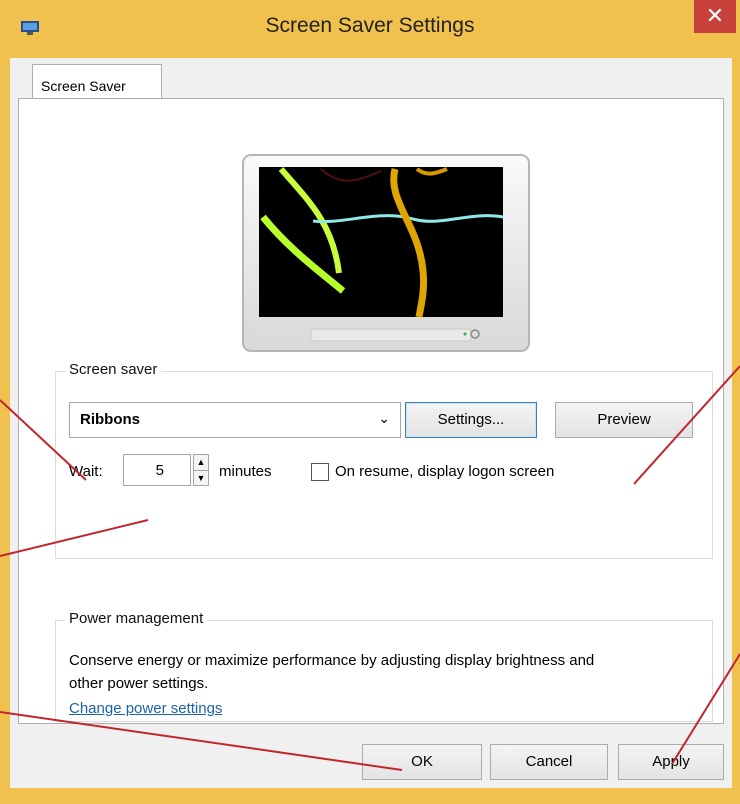 Image resolution: width=740 pixels, height=804 pixels. I want to click on change-power-settings-link: Change power settings, so click(145, 708).